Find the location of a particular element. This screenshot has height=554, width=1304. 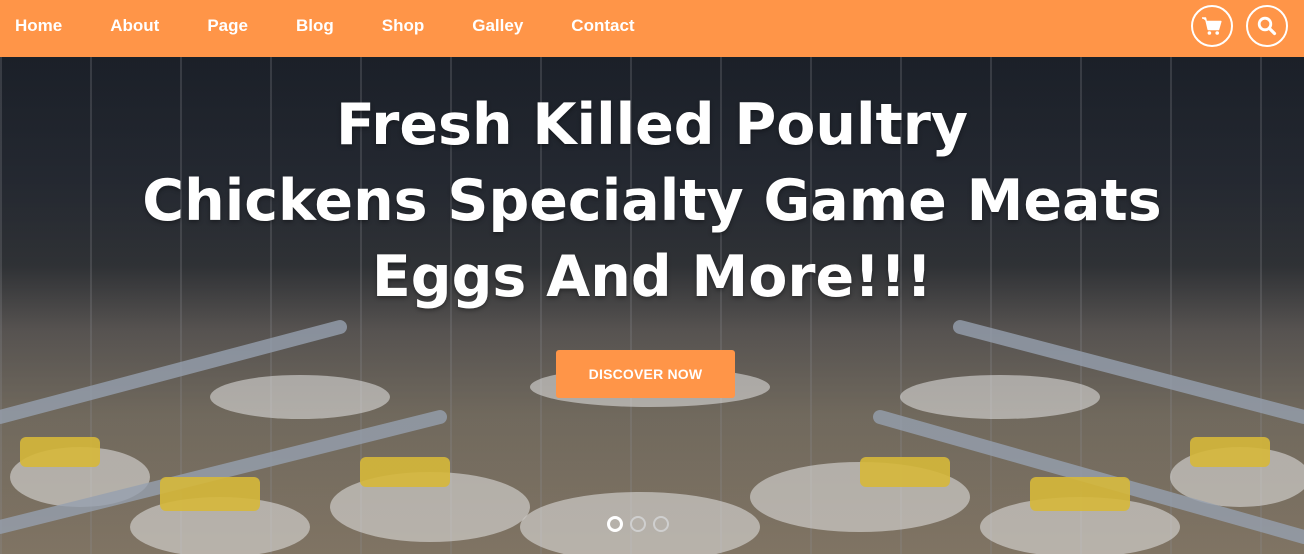

hero-title-line-1: Fresh Killed Poultry is located at coordinates (652, 125).